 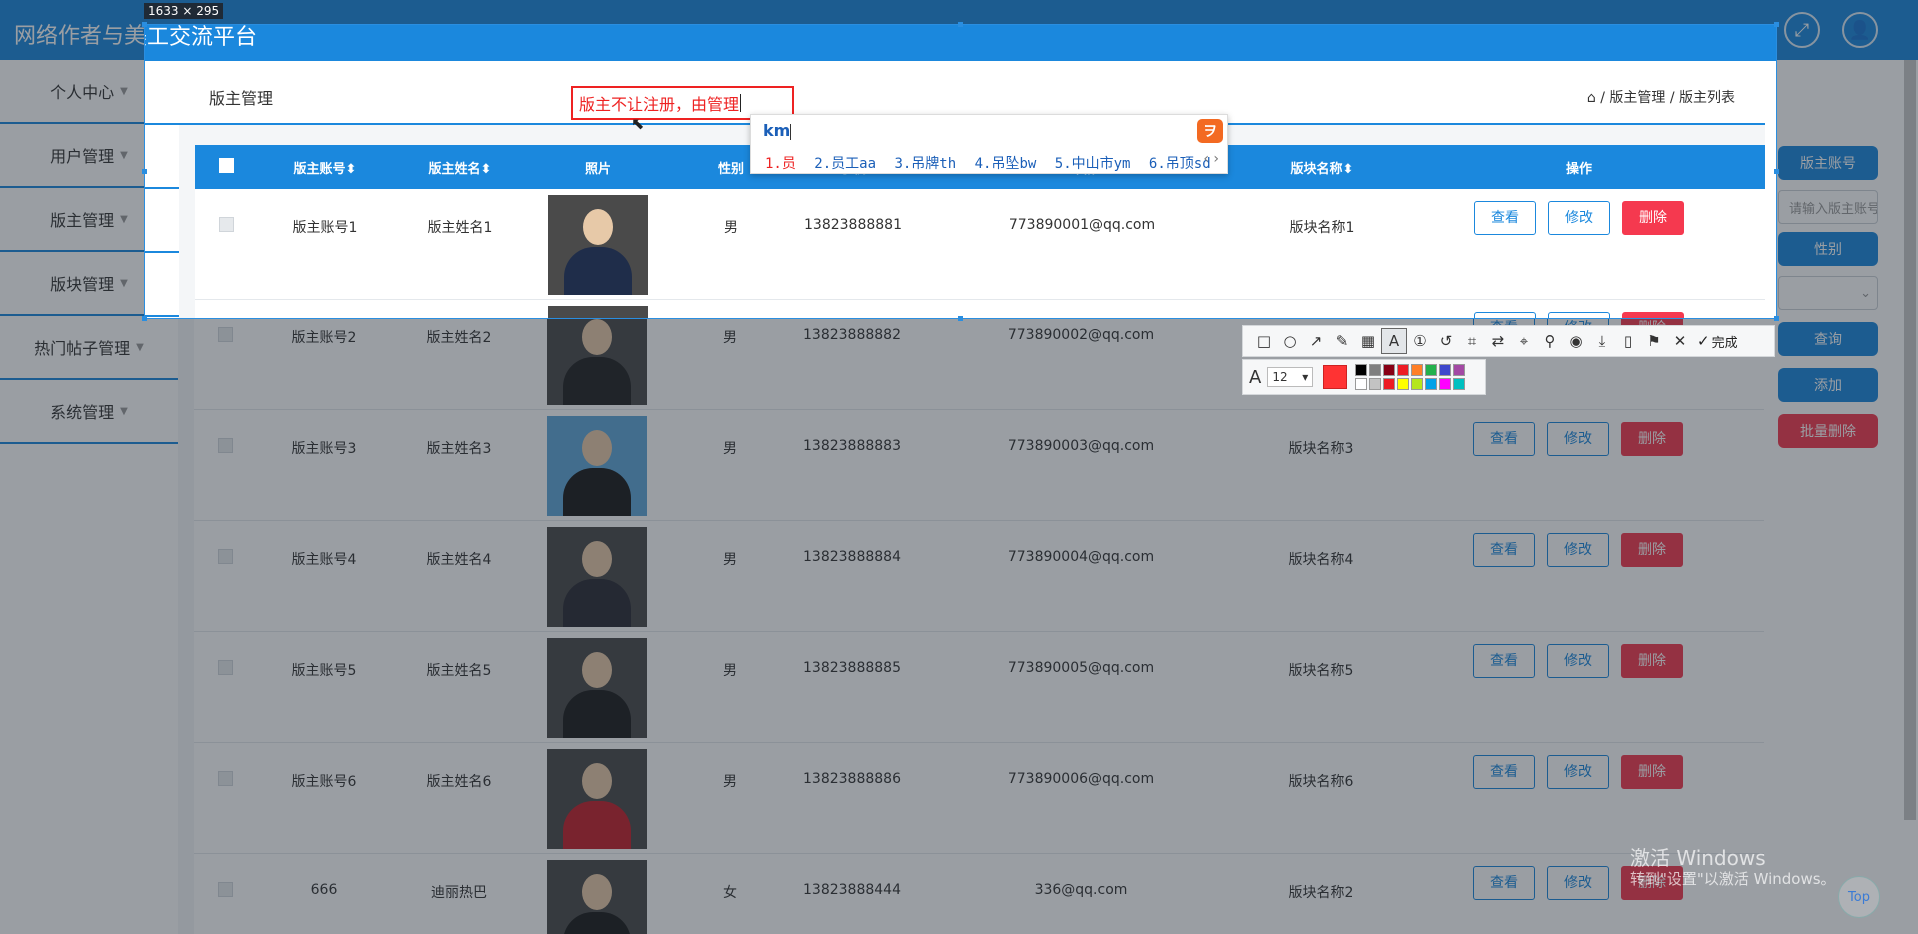 What do you see at coordinates (226, 224) in the screenshot?
I see `row-checkbox` at bounding box center [226, 224].